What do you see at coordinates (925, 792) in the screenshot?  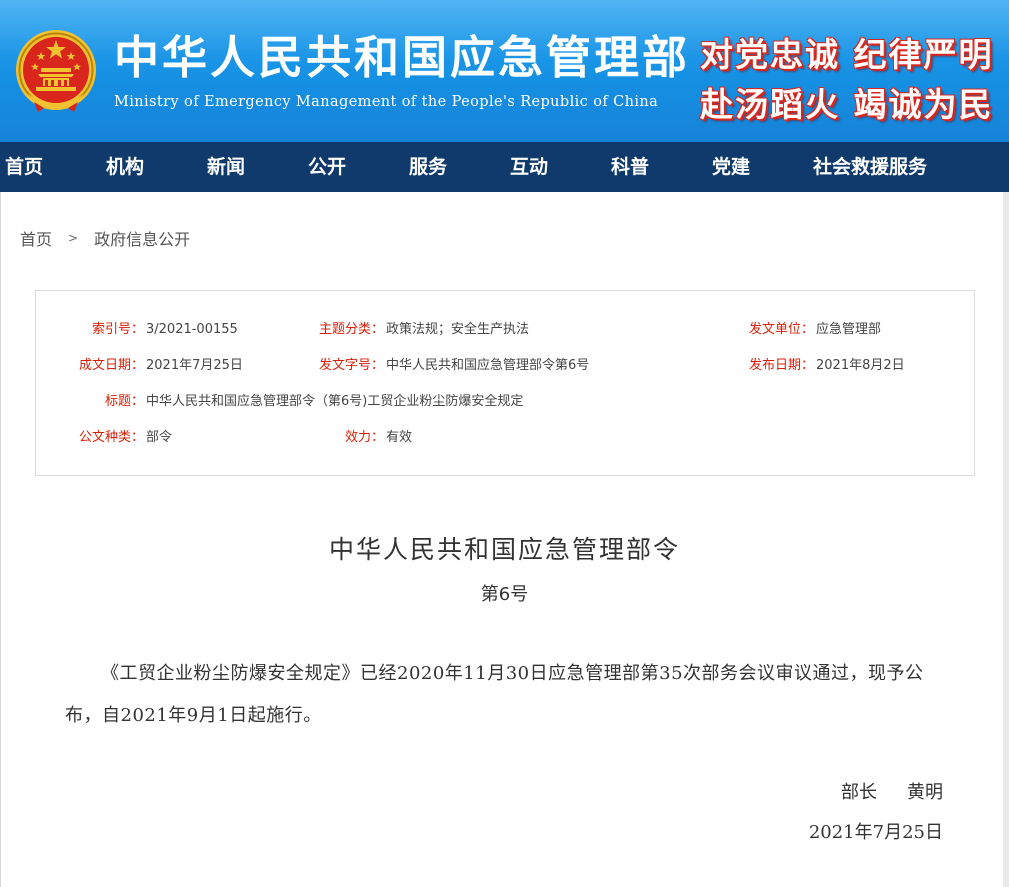 I see `signer-name: 黄明` at bounding box center [925, 792].